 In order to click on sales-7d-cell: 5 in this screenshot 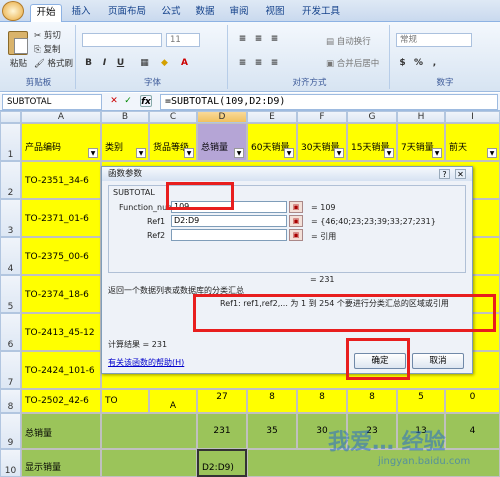, I will do `click(421, 401)`.